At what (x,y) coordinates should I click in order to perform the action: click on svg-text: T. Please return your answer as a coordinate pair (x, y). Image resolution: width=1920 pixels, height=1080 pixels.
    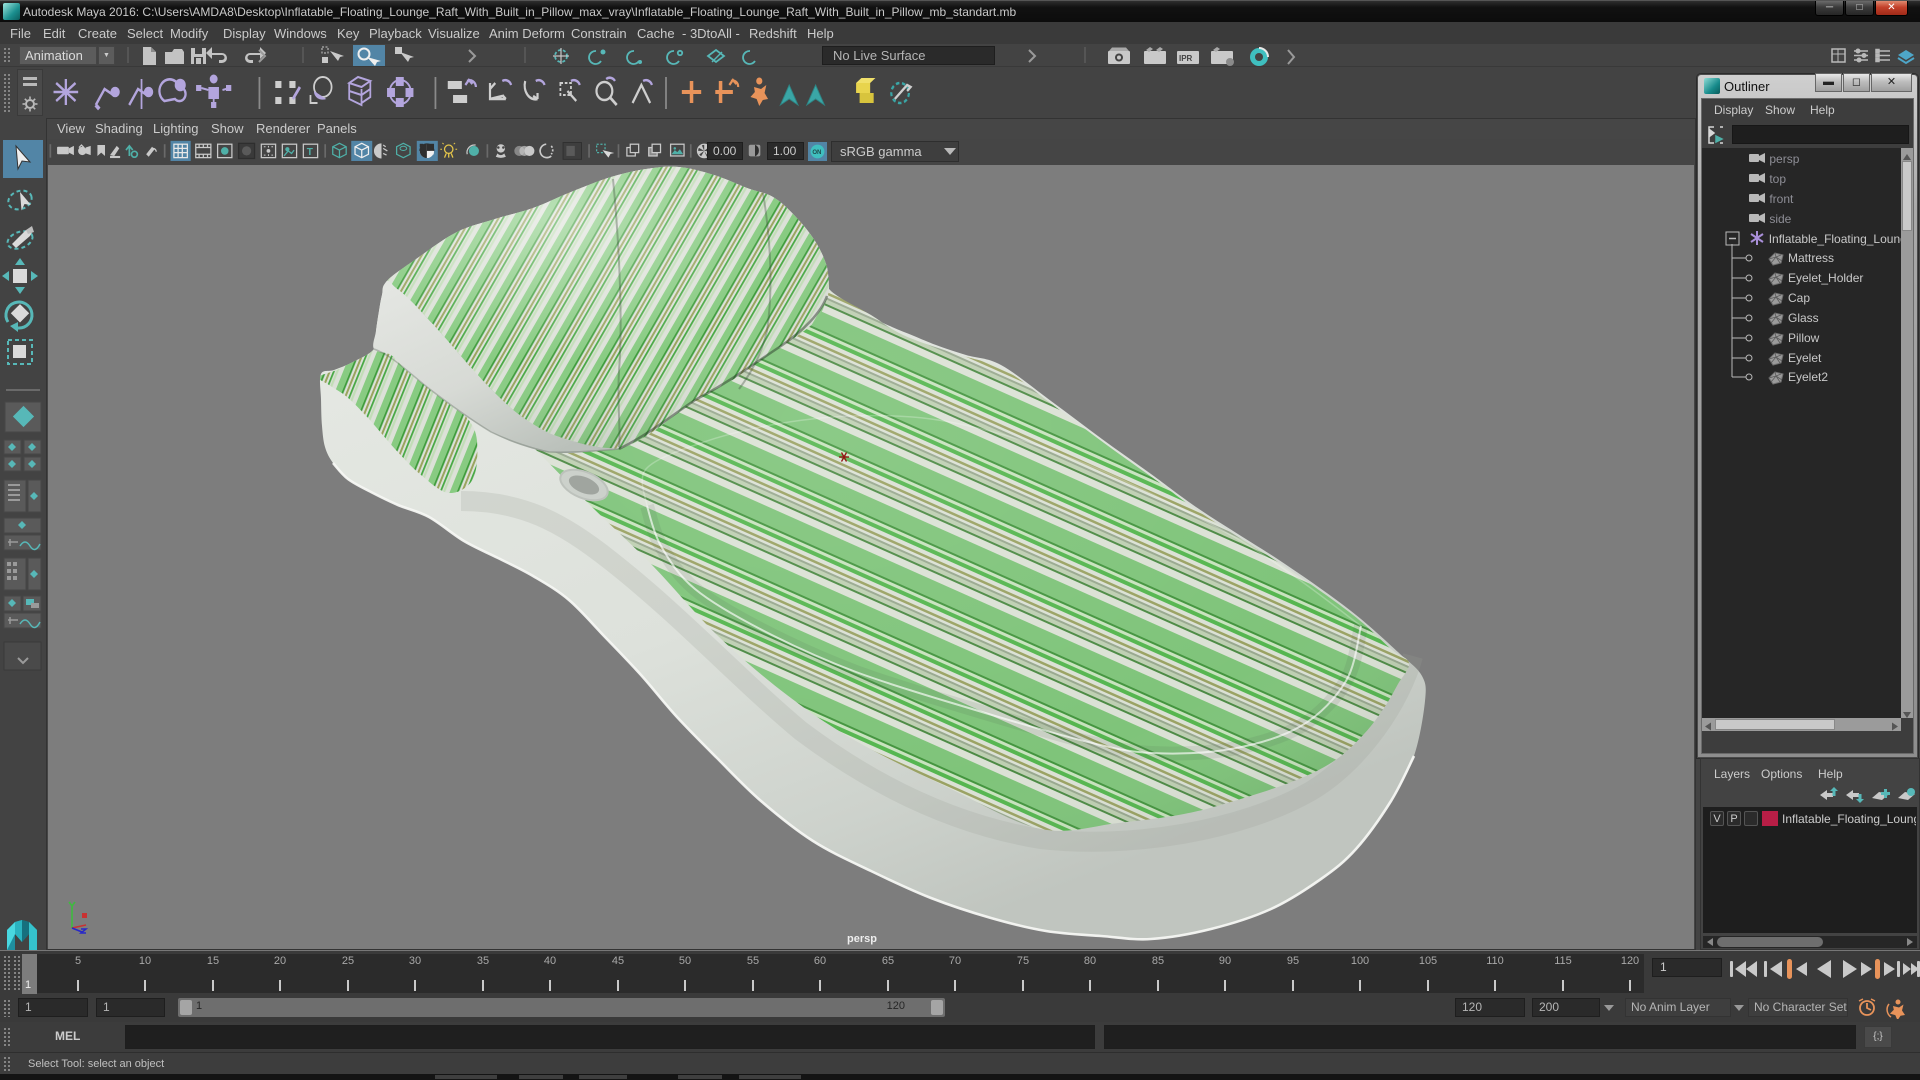
    Looking at the image, I should click on (310, 152).